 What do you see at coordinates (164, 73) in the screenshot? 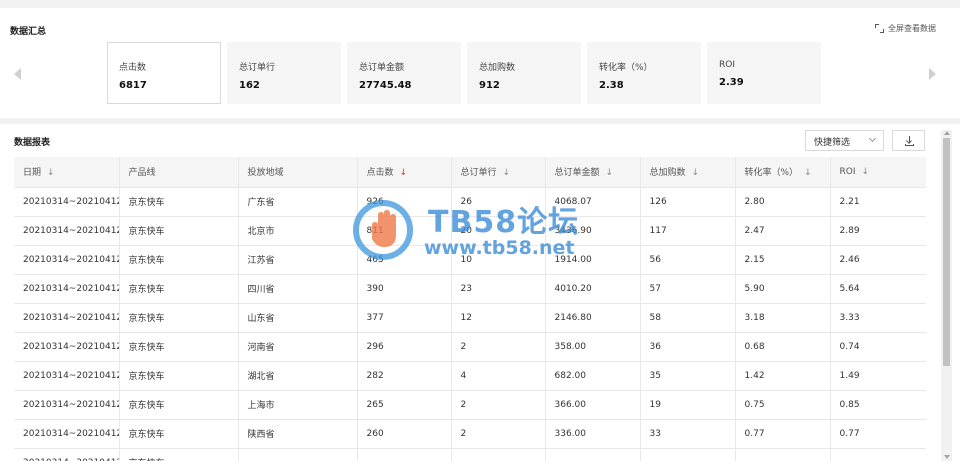
I see `metric-card-clicks: 点击数 6817` at bounding box center [164, 73].